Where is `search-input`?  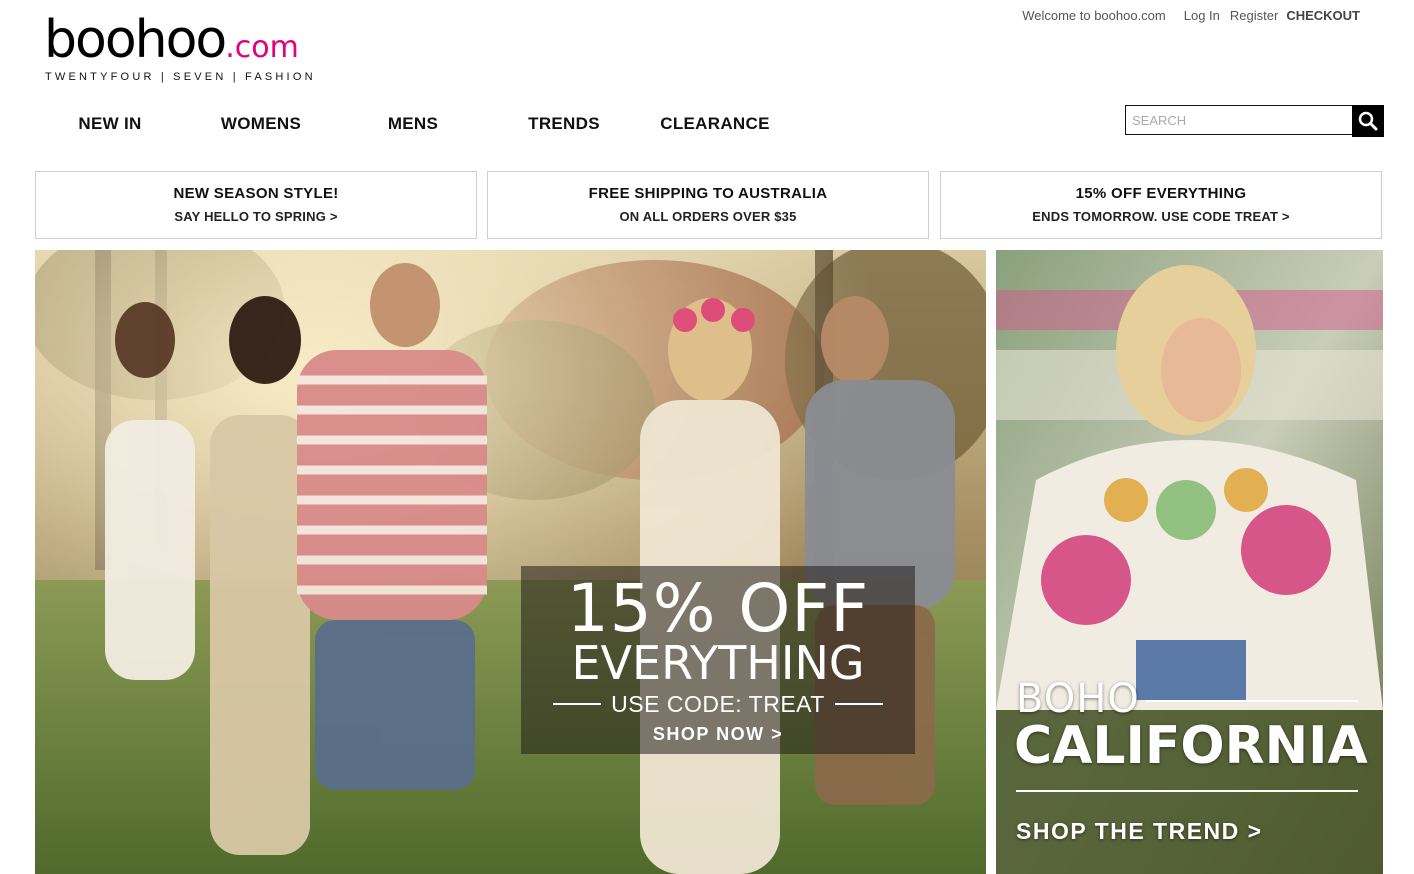 search-input is located at coordinates (1240, 120).